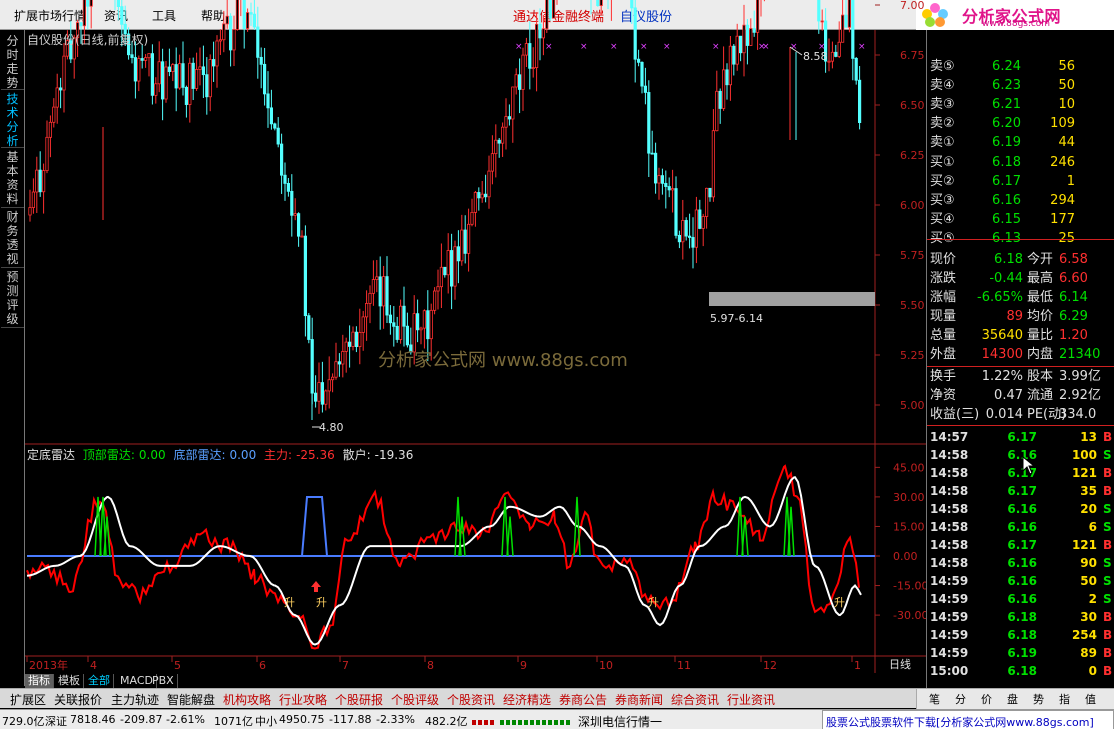 The image size is (1114, 729). What do you see at coordinates (1066, 104) in the screenshot?
I see `ask-volume: 10` at bounding box center [1066, 104].